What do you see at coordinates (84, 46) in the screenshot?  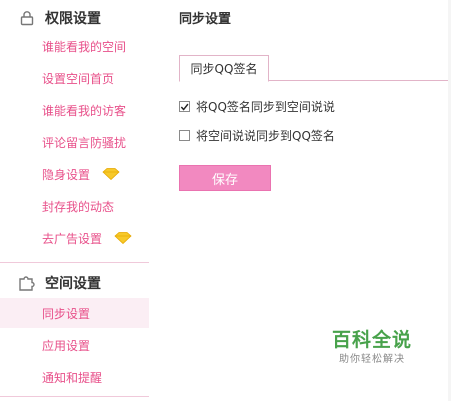 I see `sidebar-item-label: 谁能看我的空间` at bounding box center [84, 46].